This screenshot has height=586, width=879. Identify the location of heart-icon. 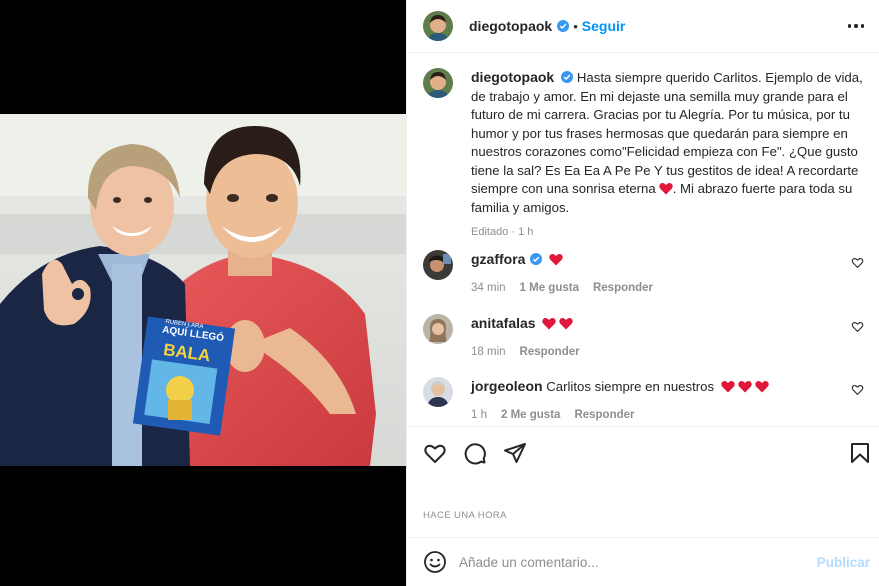
(435, 453).